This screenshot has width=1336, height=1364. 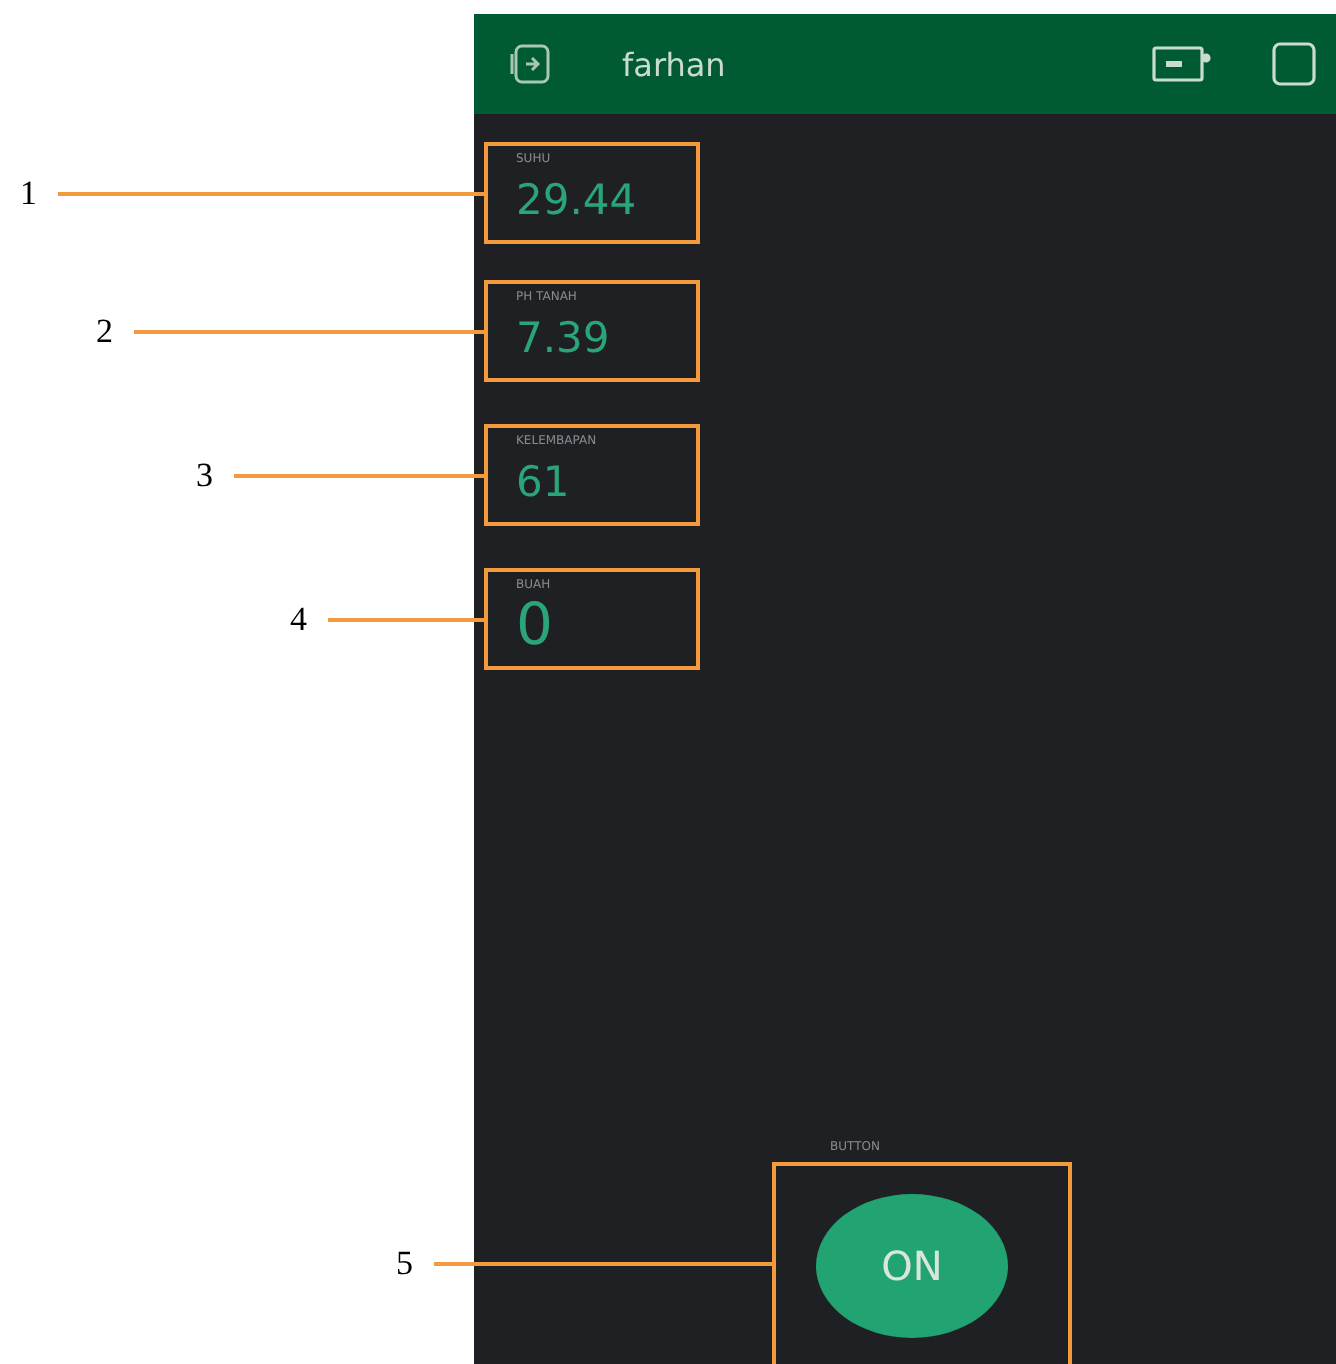 I want to click on widget-value: 7.39, so click(x=564, y=339).